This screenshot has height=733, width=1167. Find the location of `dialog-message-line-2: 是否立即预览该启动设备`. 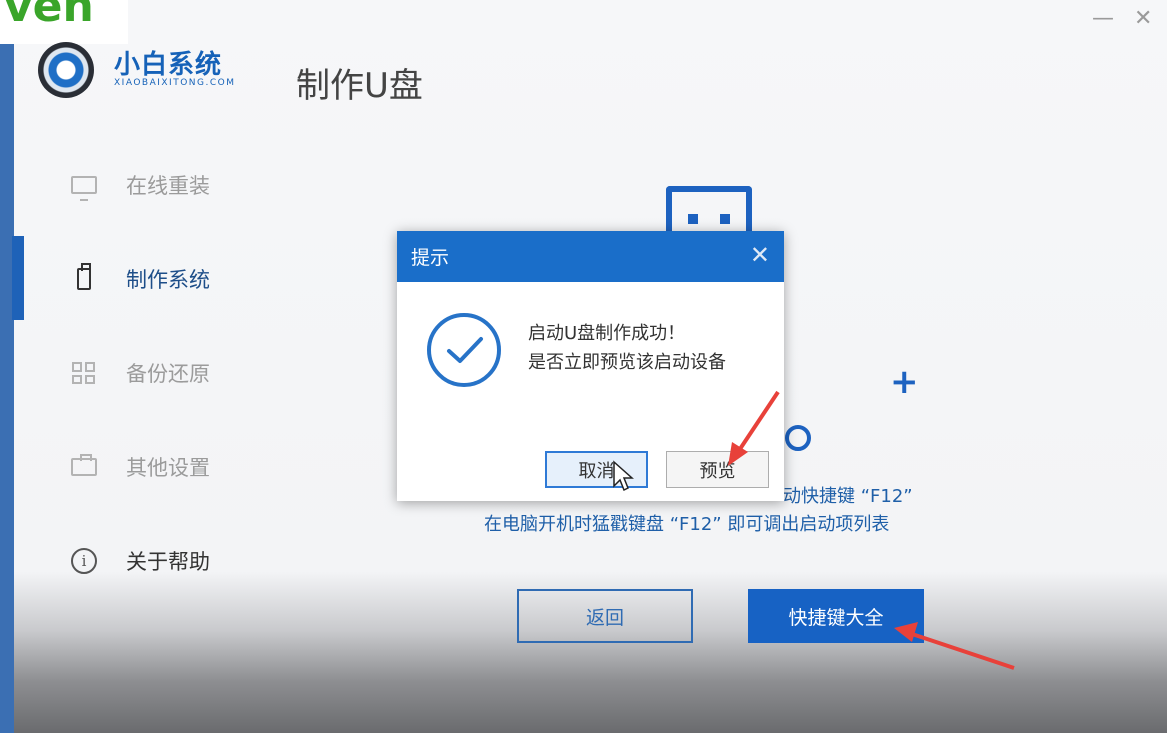

dialog-message-line-2: 是否立即预览该启动设备 is located at coordinates (627, 362).